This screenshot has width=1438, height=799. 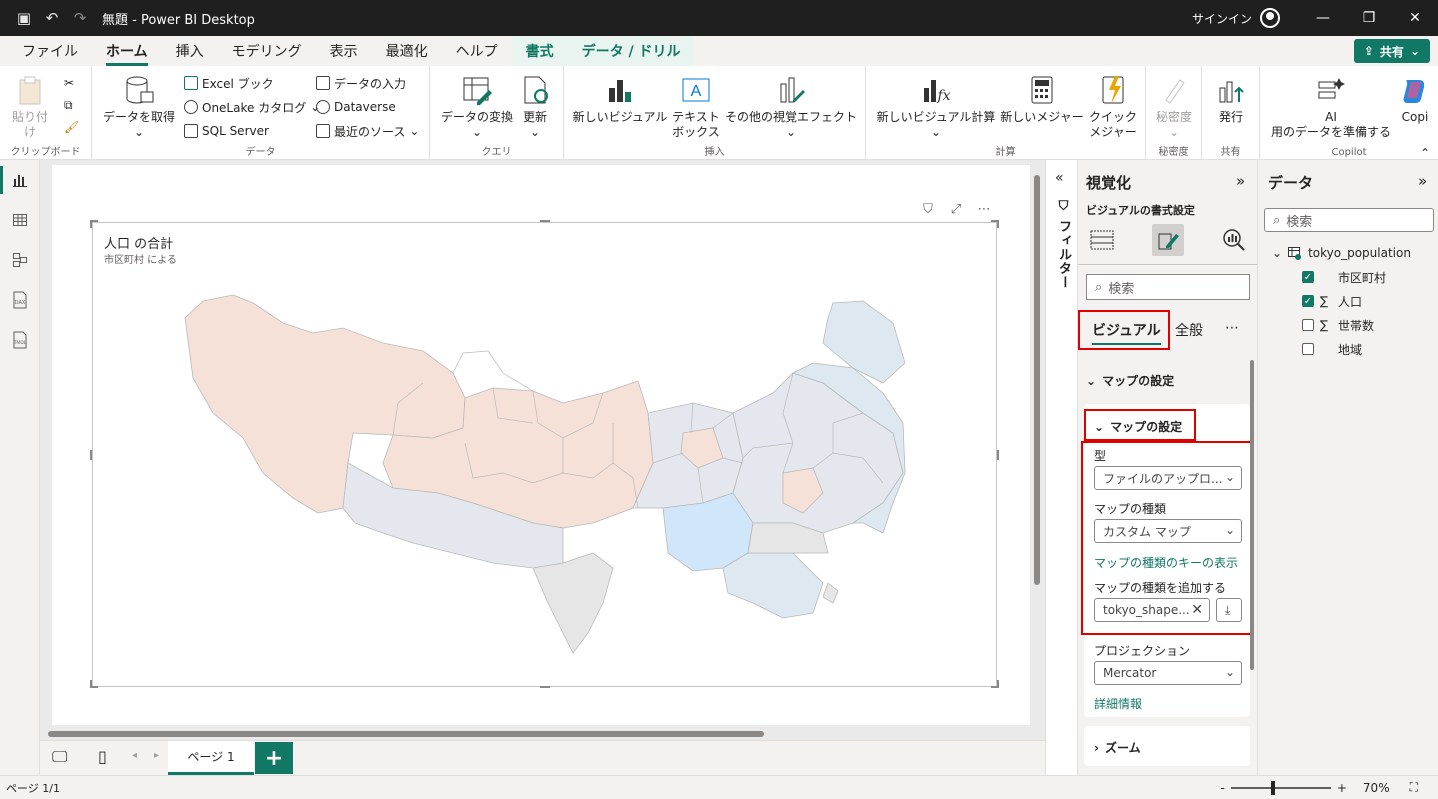 What do you see at coordinates (406, 734) in the screenshot?
I see `canvas-horizontal-scrollbar` at bounding box center [406, 734].